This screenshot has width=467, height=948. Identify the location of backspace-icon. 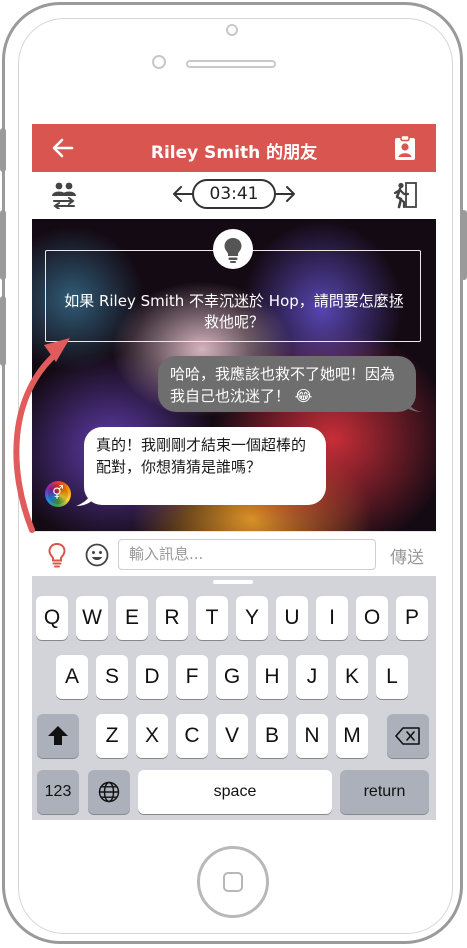
(407, 736).